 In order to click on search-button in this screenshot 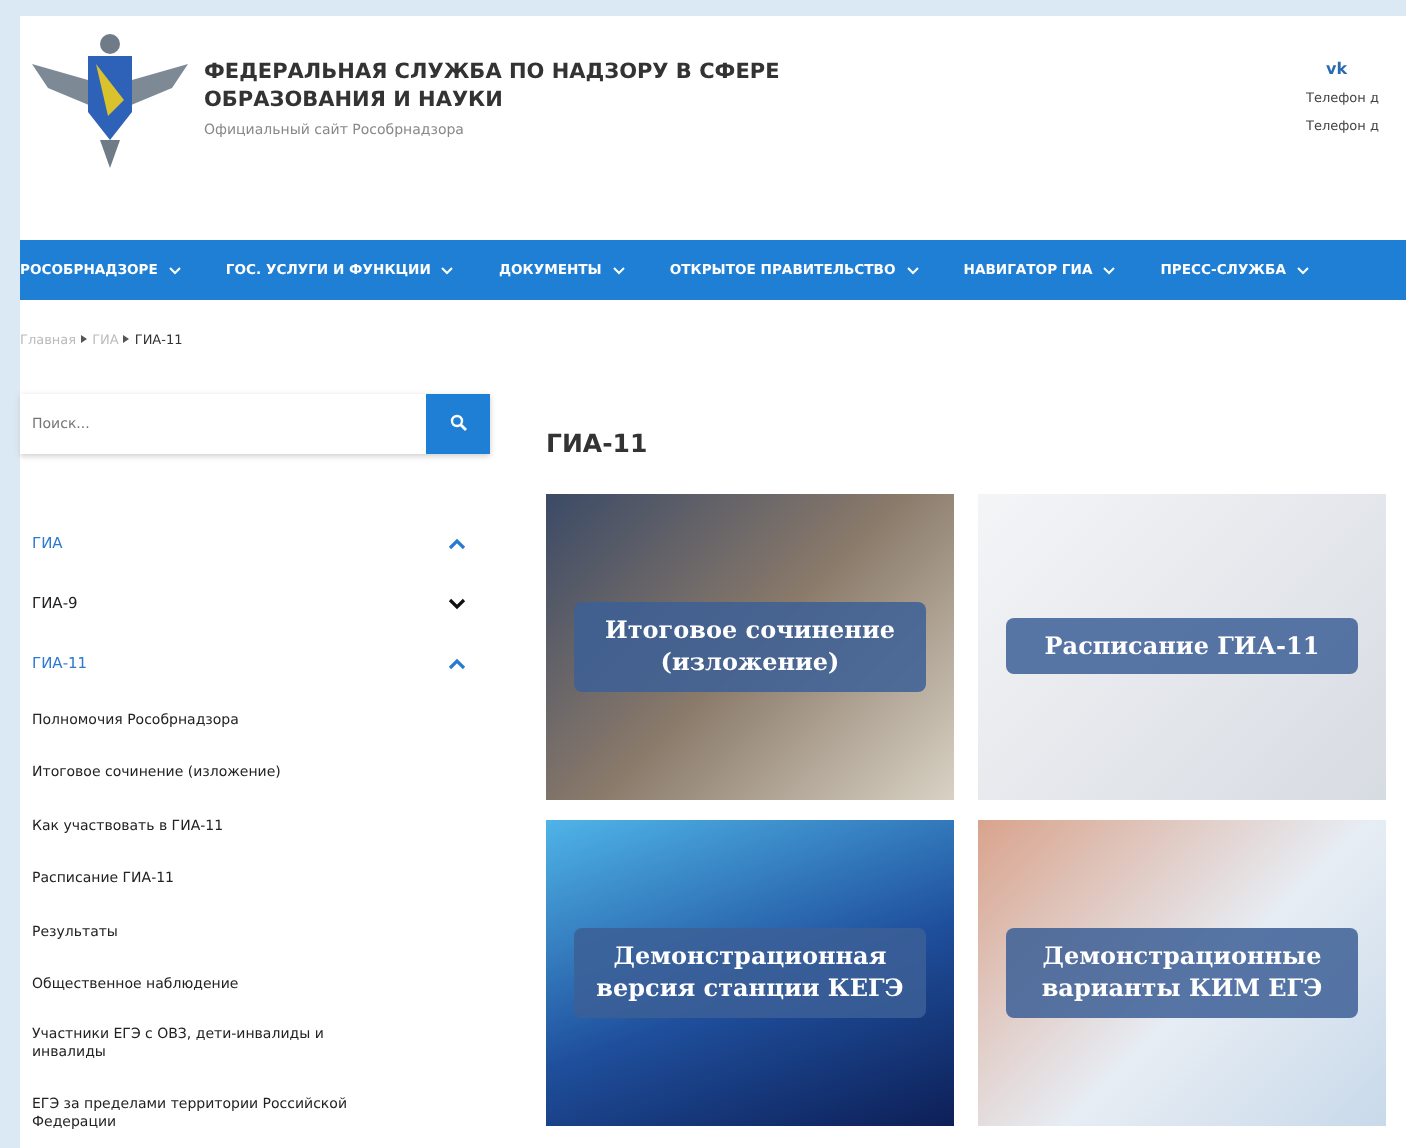, I will do `click(458, 423)`.